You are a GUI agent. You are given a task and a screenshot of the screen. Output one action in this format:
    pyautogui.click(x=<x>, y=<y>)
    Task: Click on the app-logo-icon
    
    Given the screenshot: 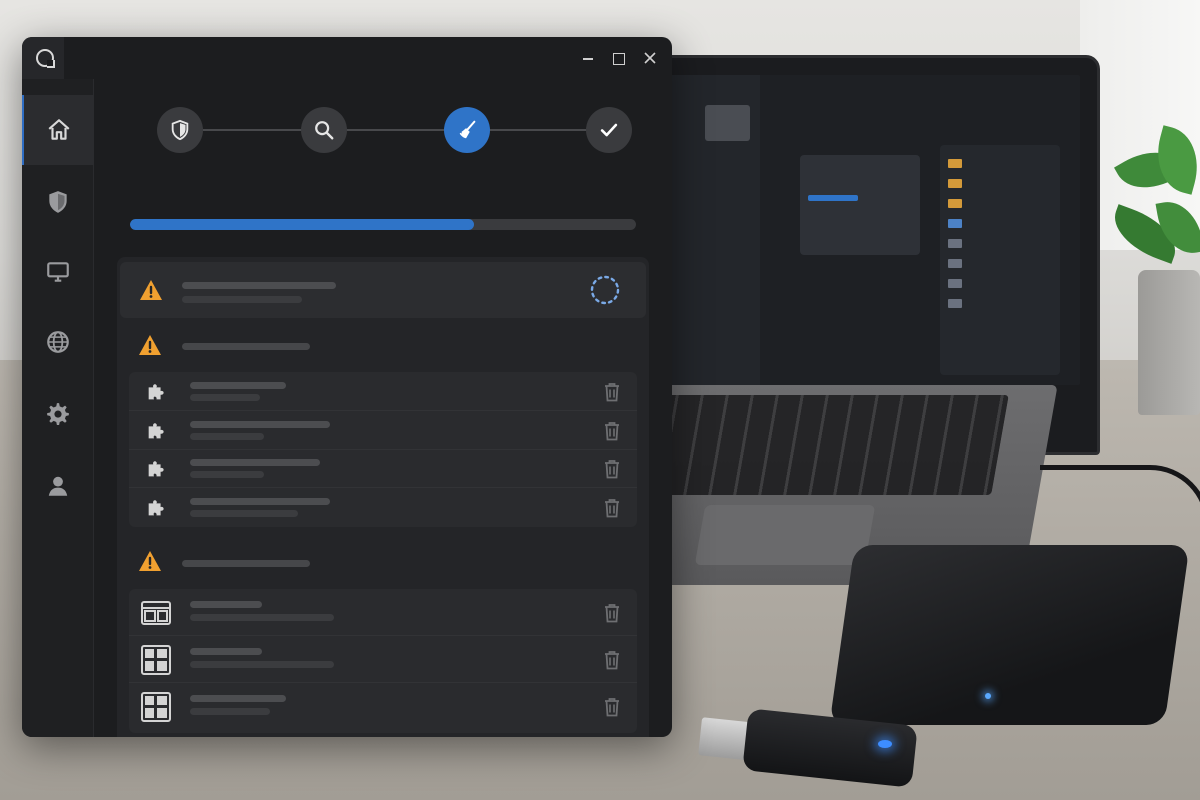 What is the action you would take?
    pyautogui.click(x=45, y=58)
    